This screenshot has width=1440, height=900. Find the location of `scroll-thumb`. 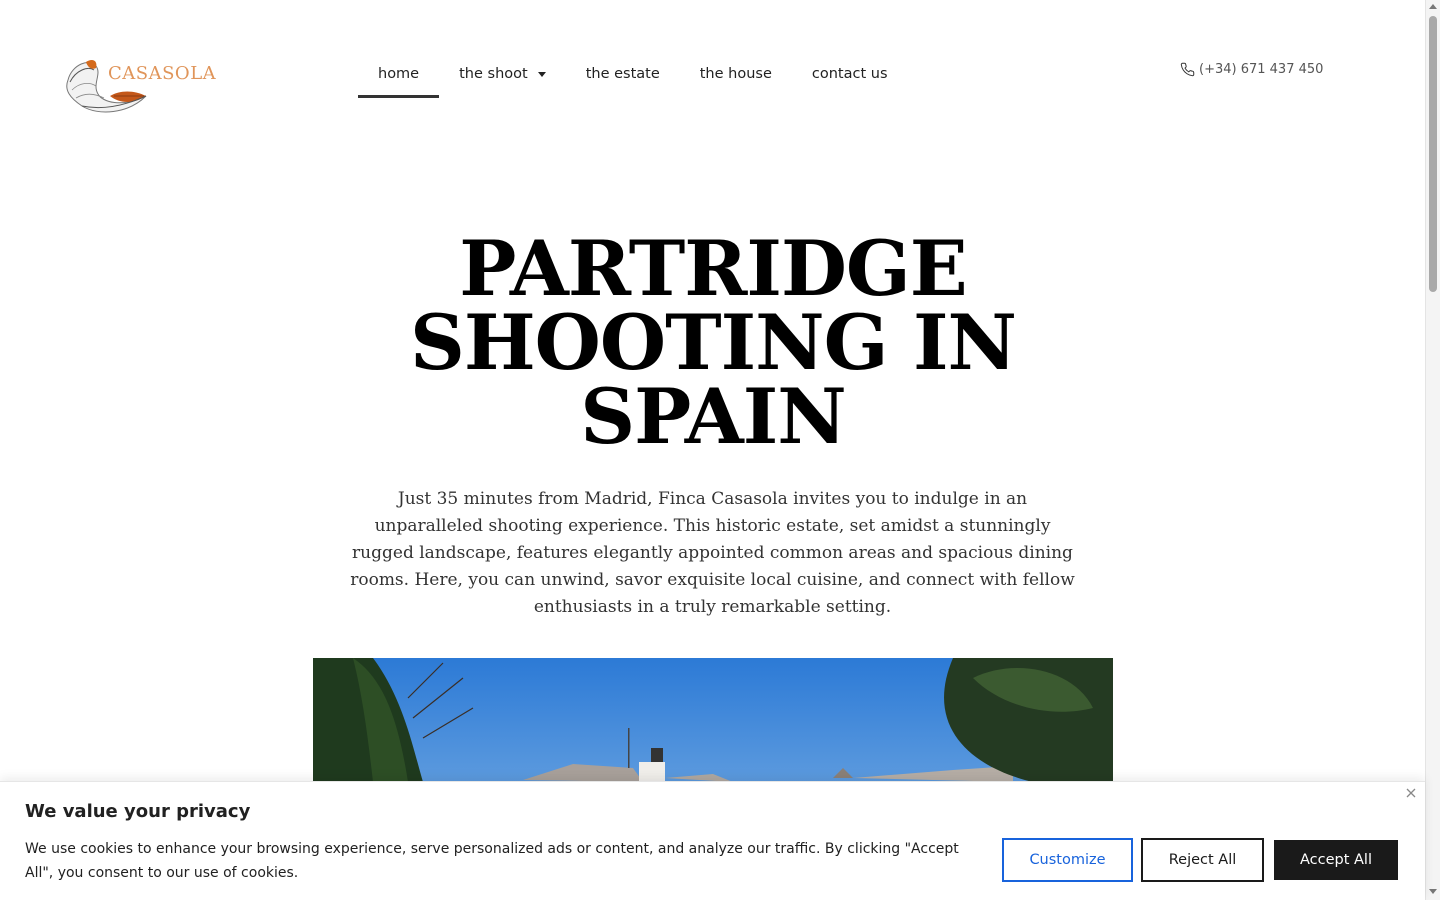

scroll-thumb is located at coordinates (1433, 154).